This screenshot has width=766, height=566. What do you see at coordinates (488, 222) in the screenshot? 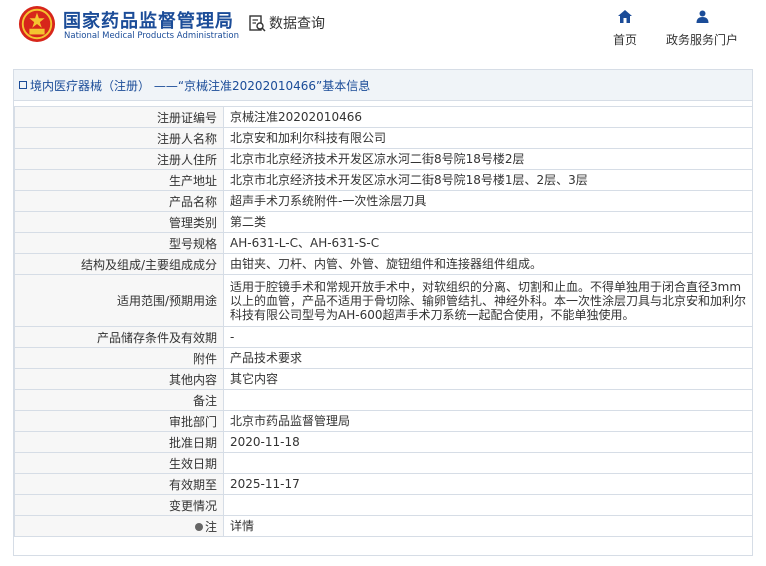
I see `field-value: 第二类` at bounding box center [488, 222].